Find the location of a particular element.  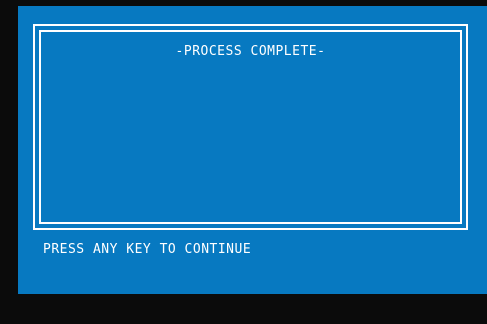

dialog-title: -PROCESS COMPLETE- is located at coordinates (250, 51).